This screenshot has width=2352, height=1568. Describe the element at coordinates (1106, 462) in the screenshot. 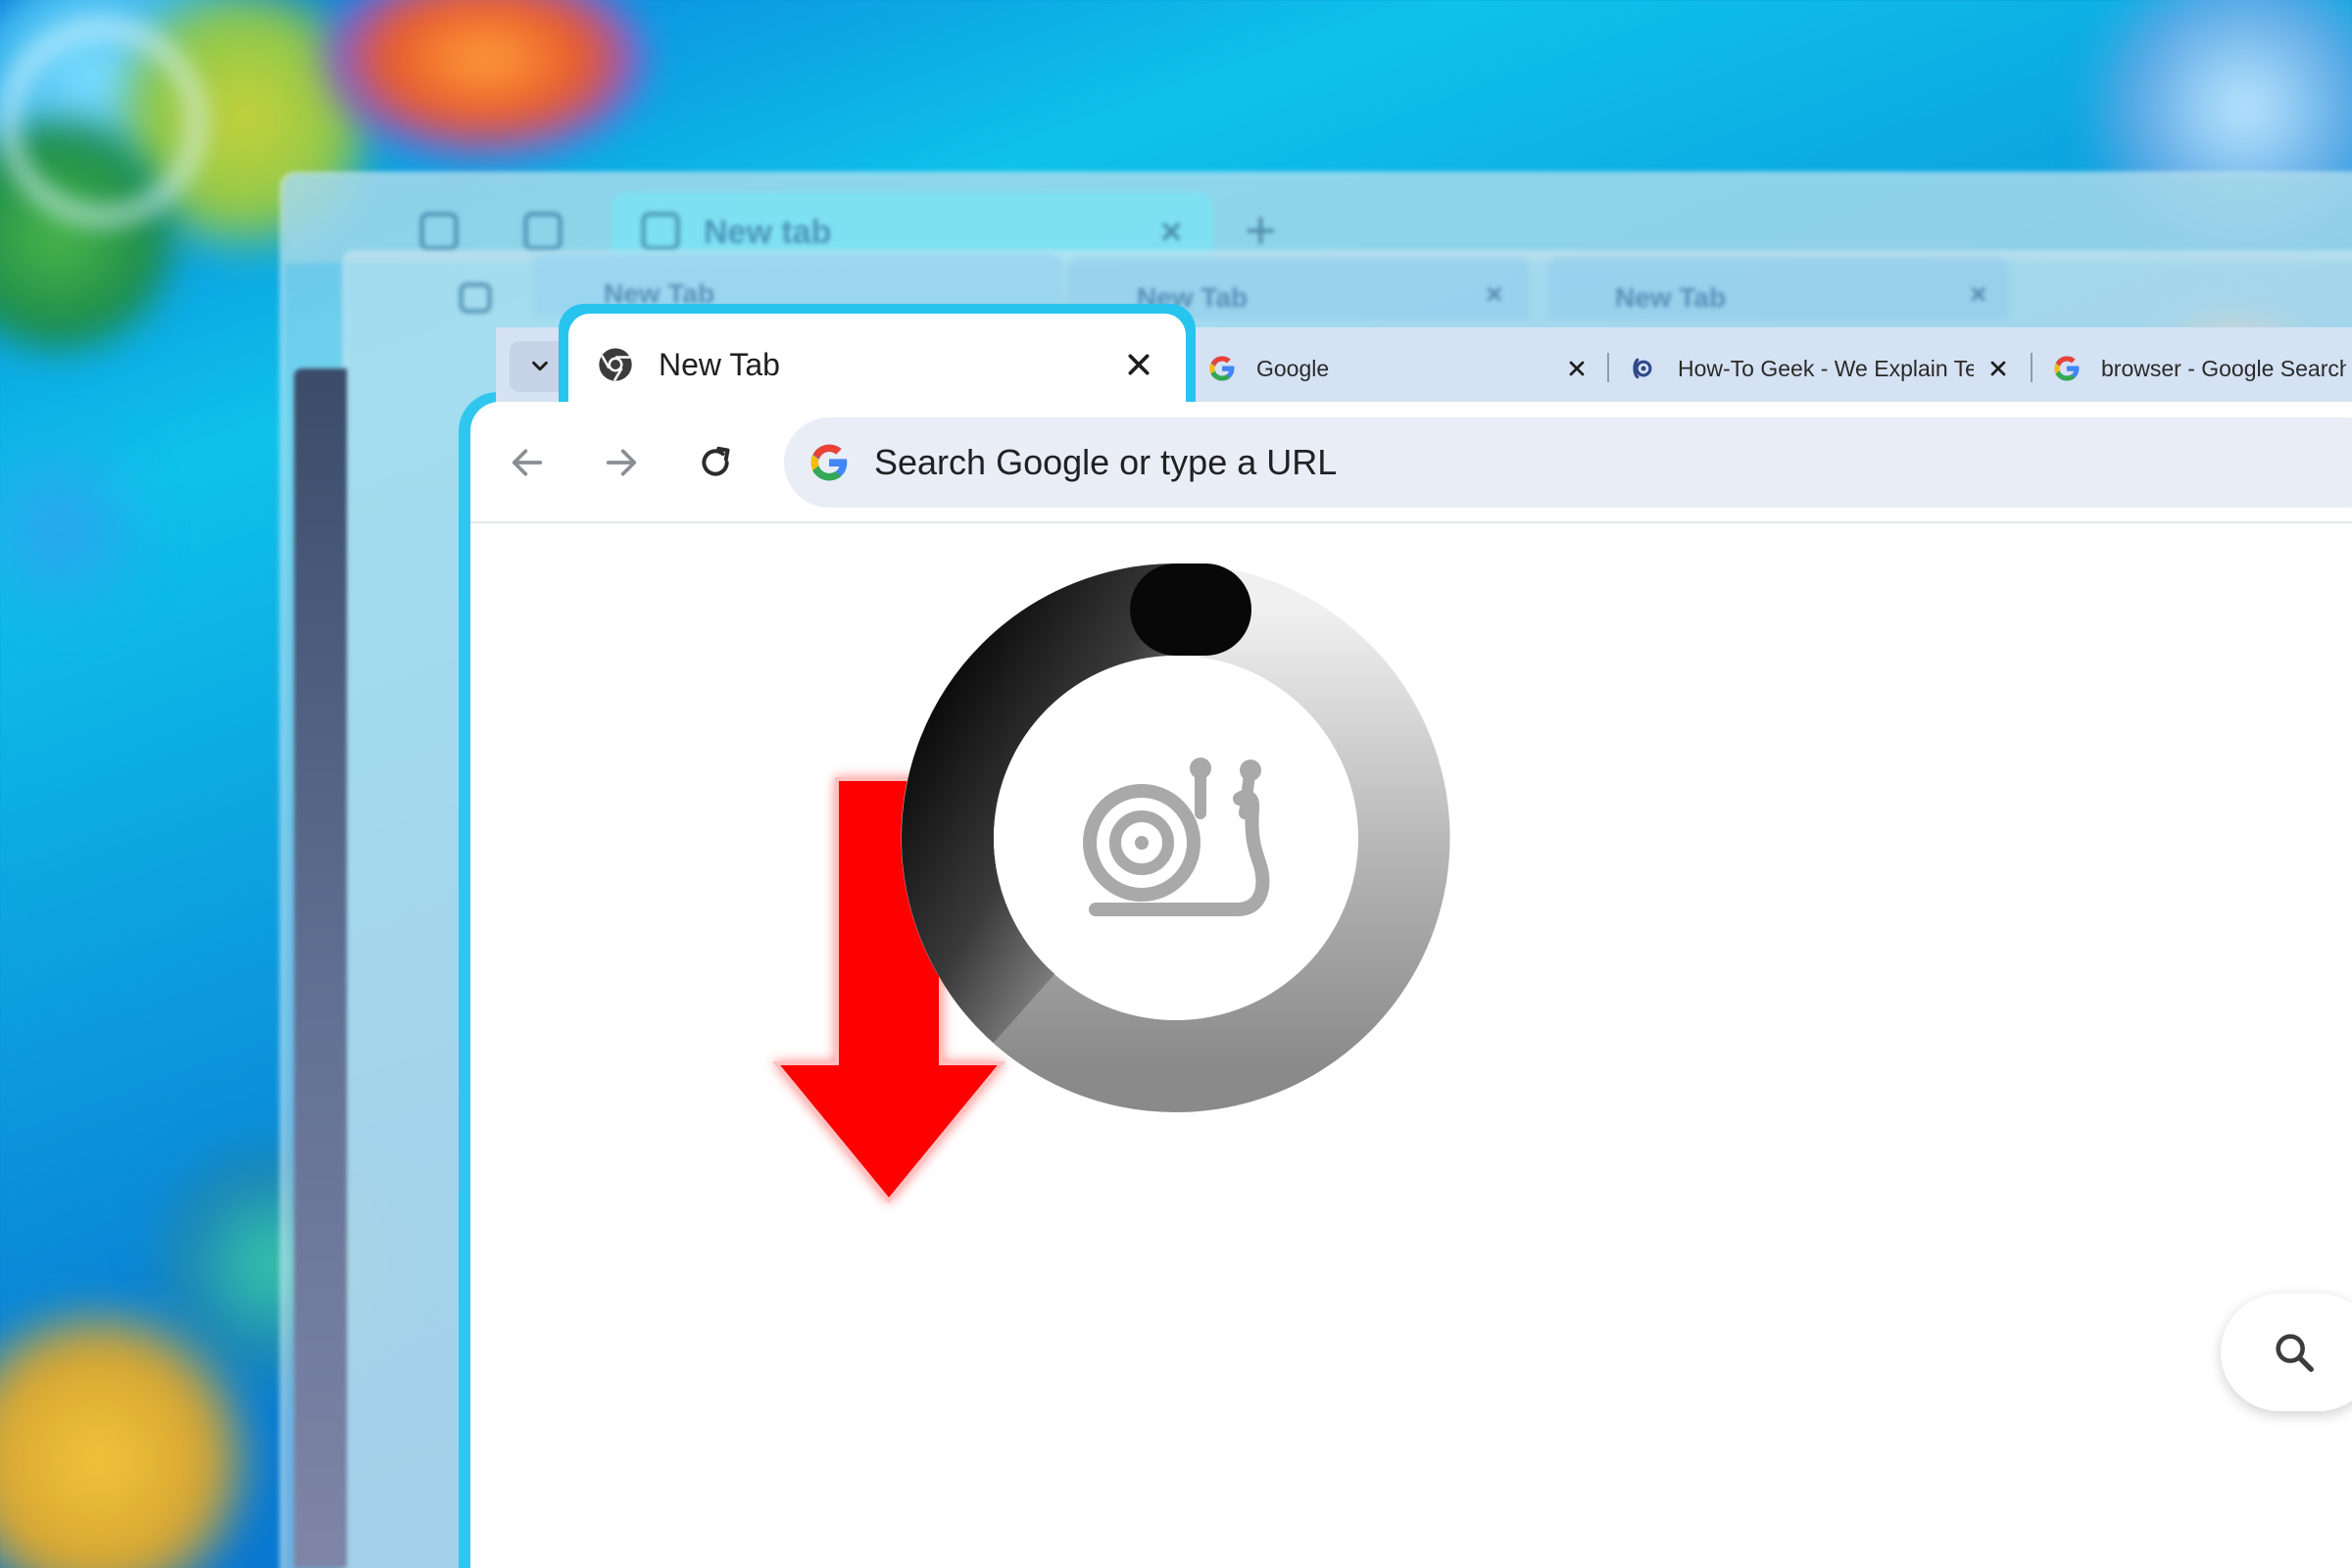

I see `omnibox-placeholder: Search Google or type a URL` at that location.